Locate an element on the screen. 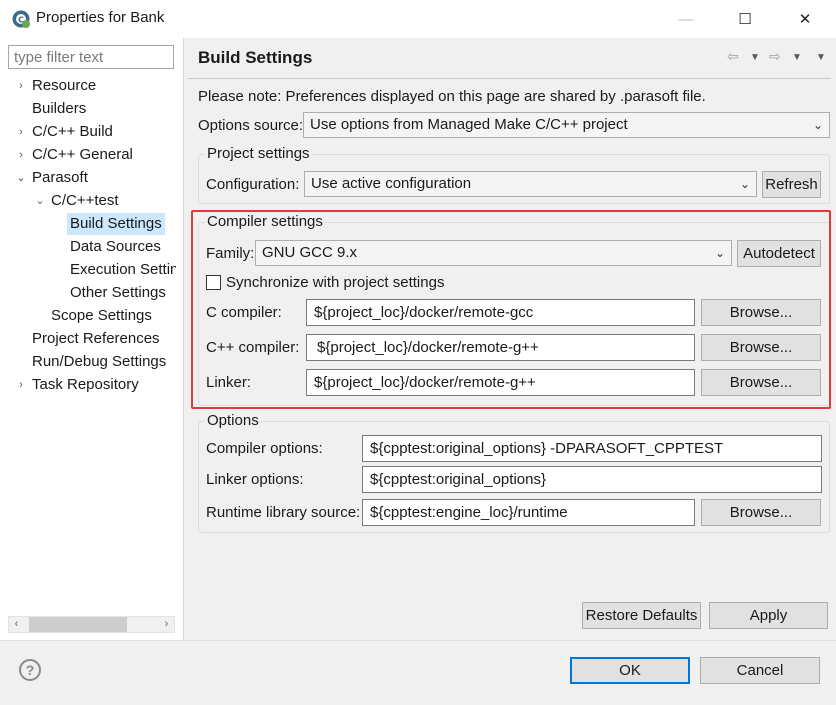  help-icon: ? is located at coordinates (30, 670).